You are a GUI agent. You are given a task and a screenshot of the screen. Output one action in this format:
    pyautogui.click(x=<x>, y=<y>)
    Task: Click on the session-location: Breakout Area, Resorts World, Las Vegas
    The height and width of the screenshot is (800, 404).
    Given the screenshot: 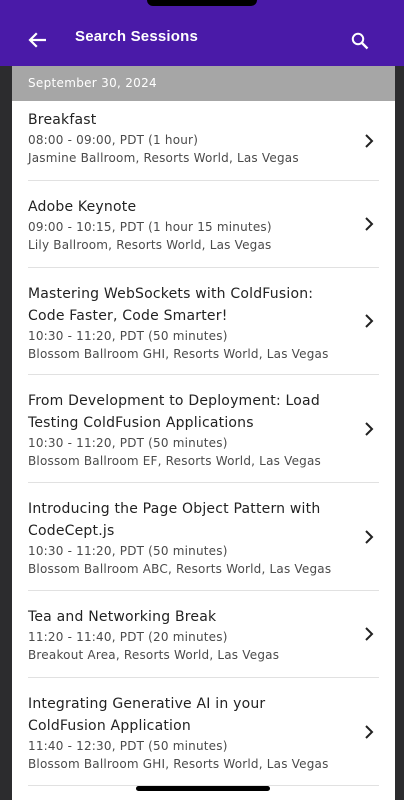 What is the action you would take?
    pyautogui.click(x=154, y=655)
    